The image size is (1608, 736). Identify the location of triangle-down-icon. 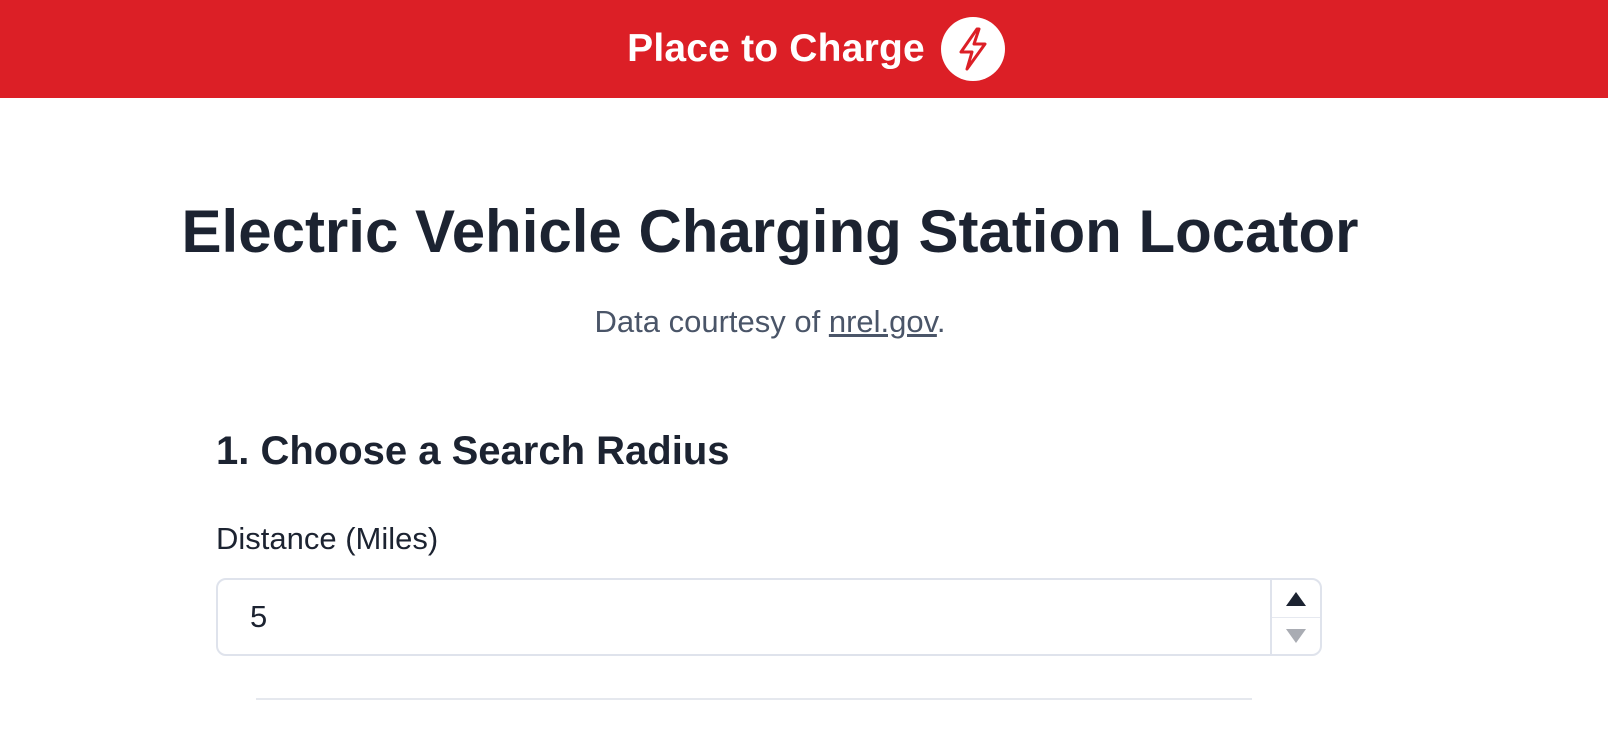
(1296, 635).